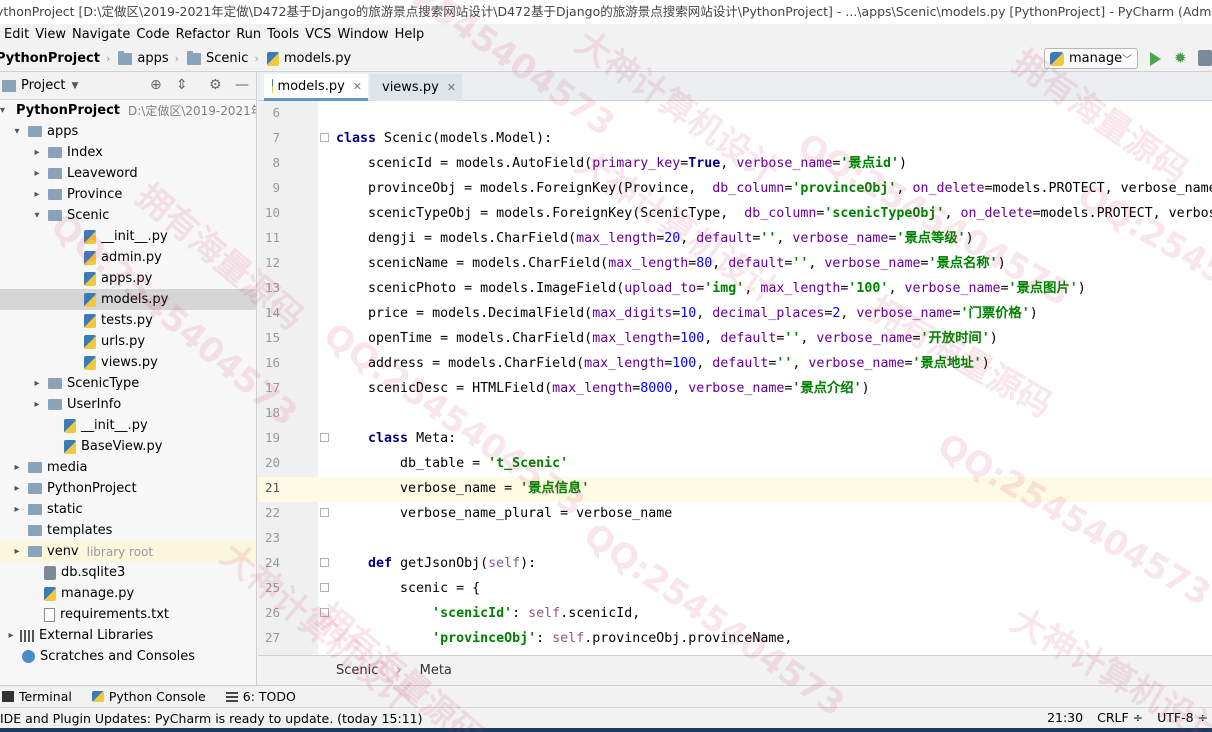 This screenshot has height=732, width=1212. What do you see at coordinates (128, 488) in the screenshot?
I see `tree-item: ▸ PythonProject` at bounding box center [128, 488].